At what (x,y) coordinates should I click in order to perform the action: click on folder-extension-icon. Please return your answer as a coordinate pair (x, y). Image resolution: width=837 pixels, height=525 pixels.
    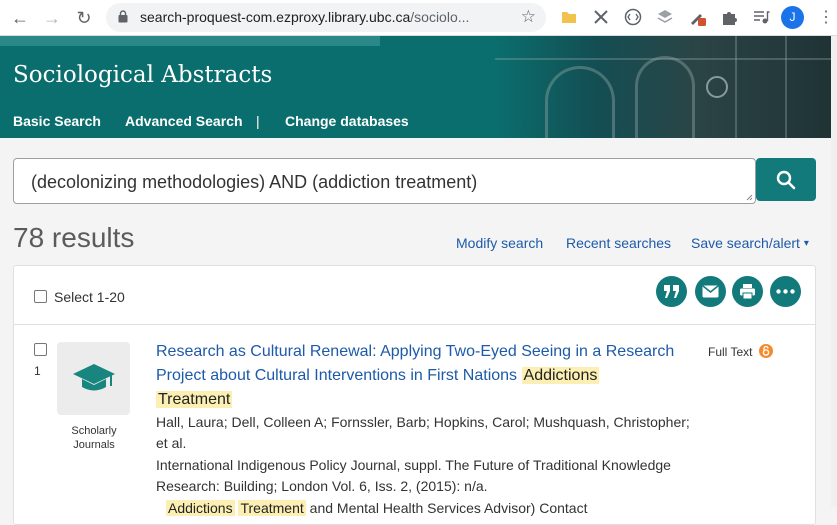
    Looking at the image, I should click on (569, 17).